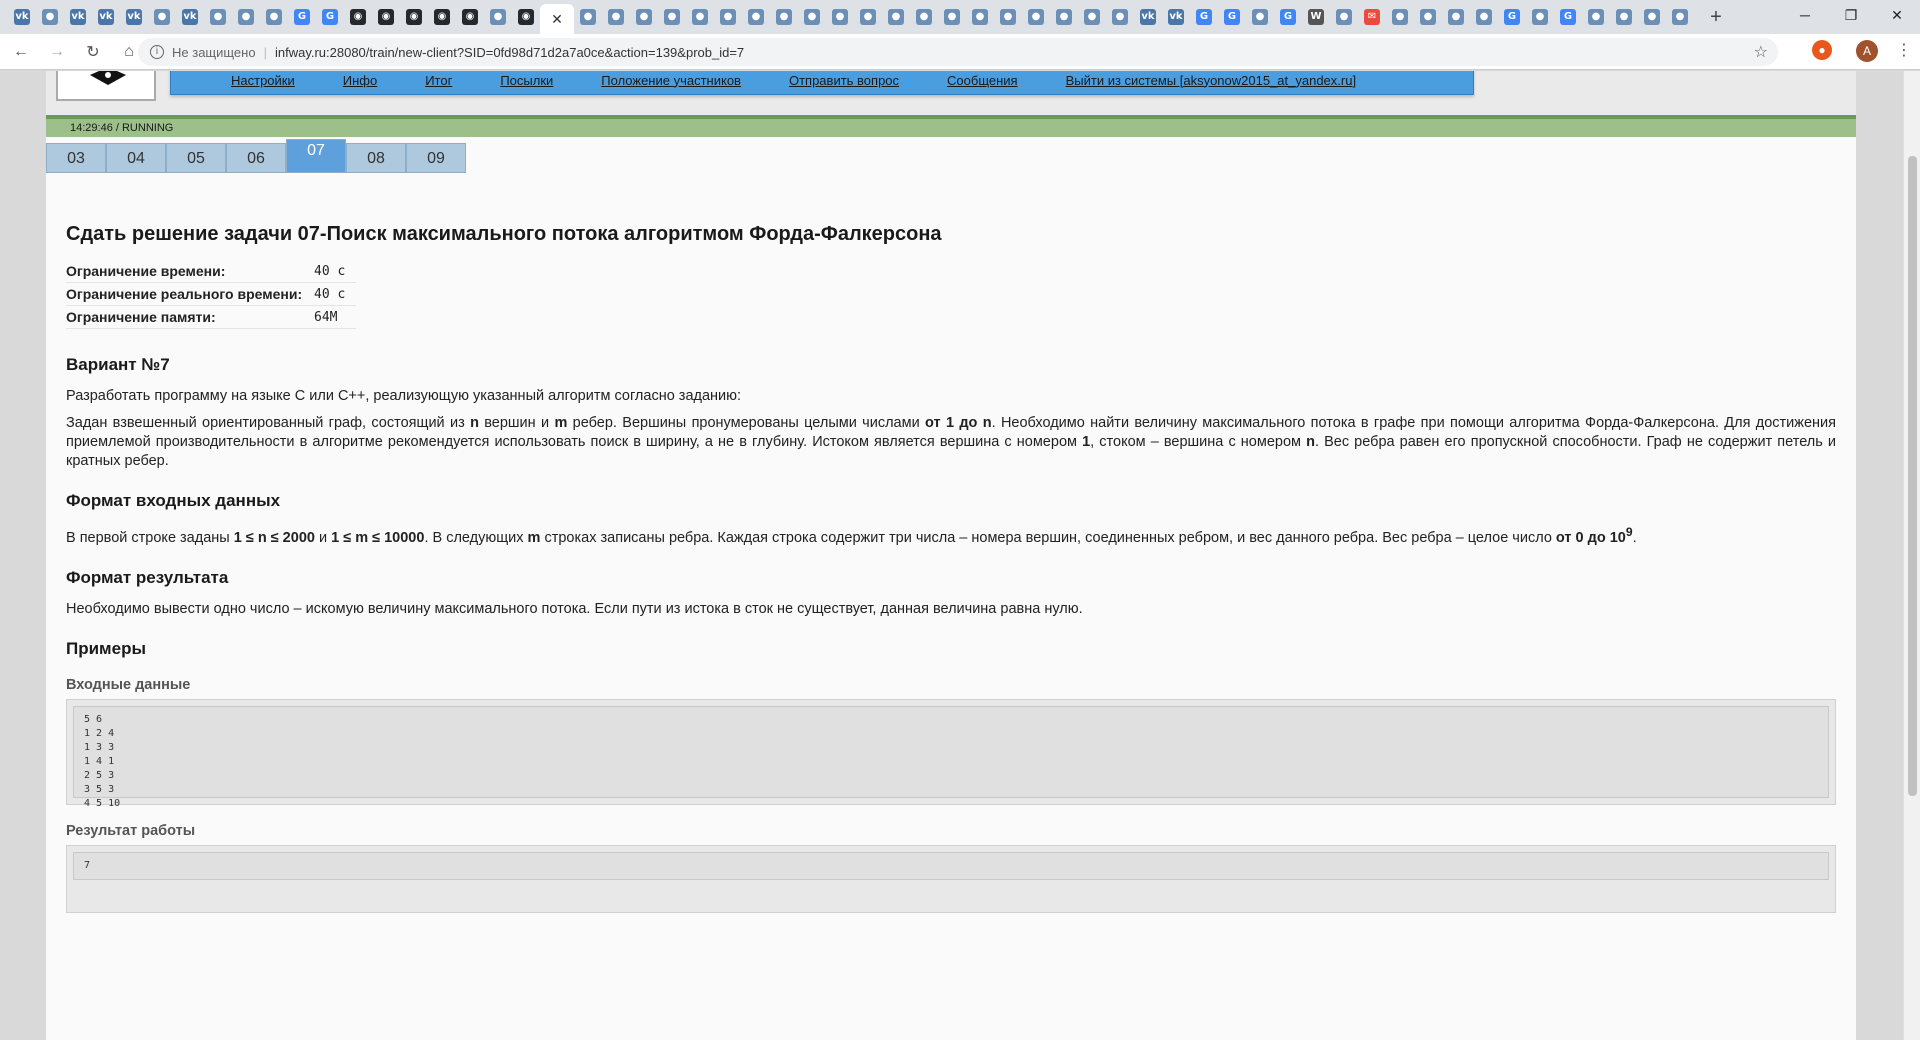  Describe the element at coordinates (196, 158) in the screenshot. I see `problem-tab: 05` at that location.